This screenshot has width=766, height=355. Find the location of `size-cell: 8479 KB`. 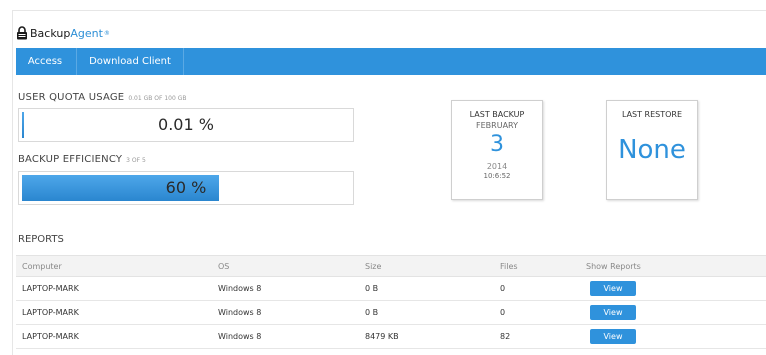

size-cell: 8479 KB is located at coordinates (432, 336).